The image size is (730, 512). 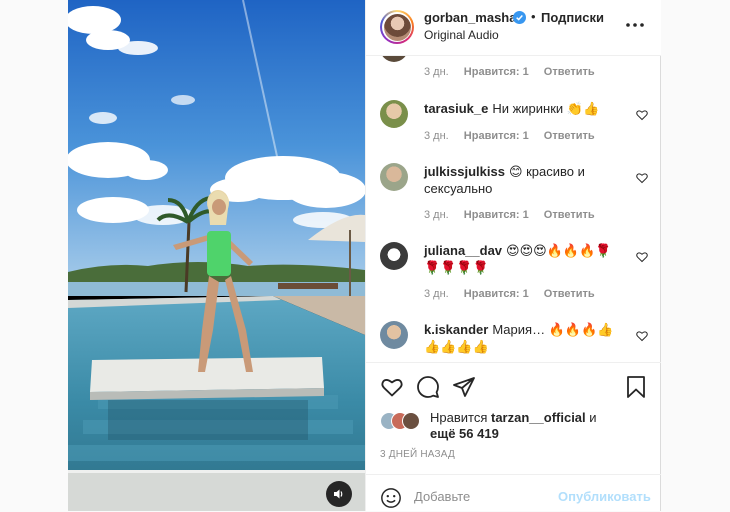 What do you see at coordinates (397, 27) in the screenshot?
I see `author-avatar` at bounding box center [397, 27].